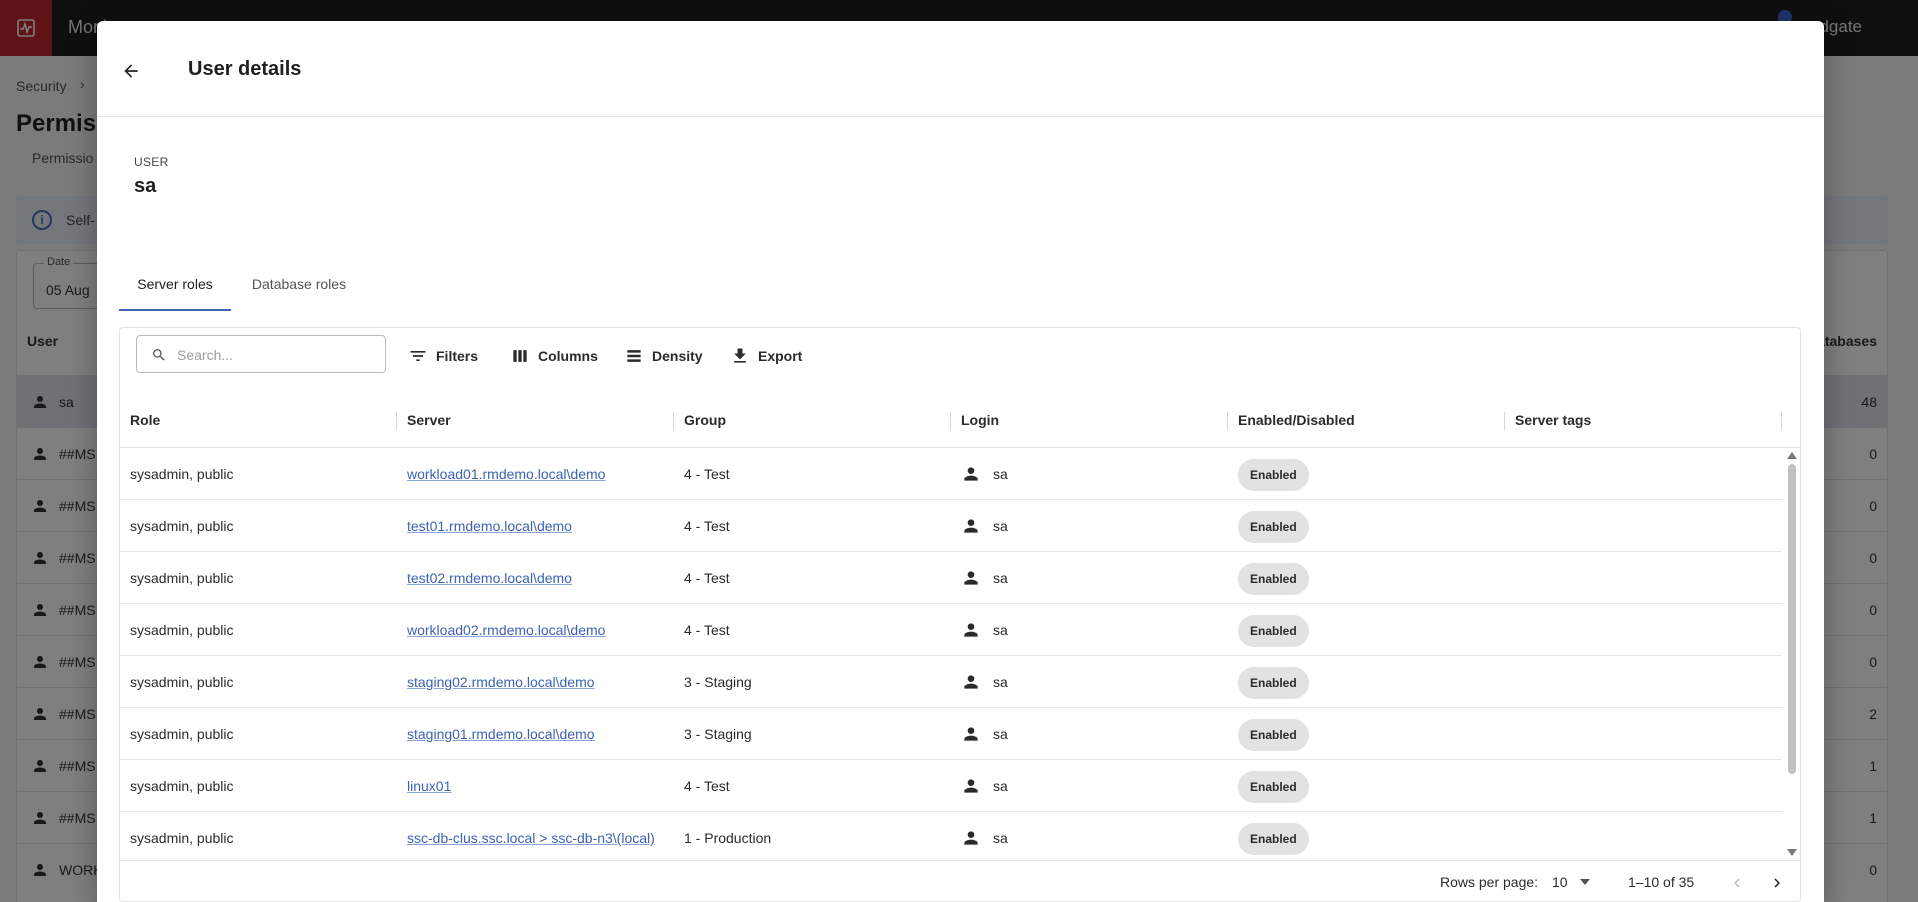 The height and width of the screenshot is (902, 1918). I want to click on search-input, so click(277, 355).